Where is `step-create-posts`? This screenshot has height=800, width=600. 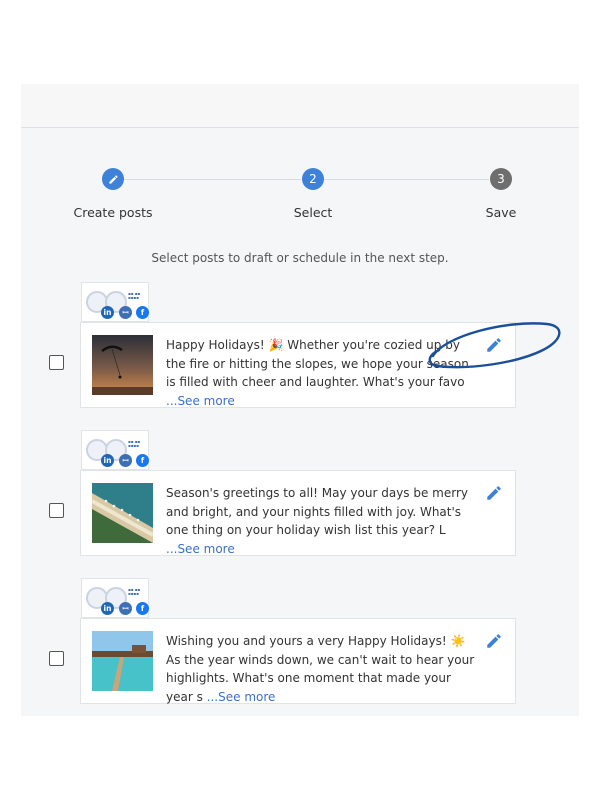 step-create-posts is located at coordinates (113, 179).